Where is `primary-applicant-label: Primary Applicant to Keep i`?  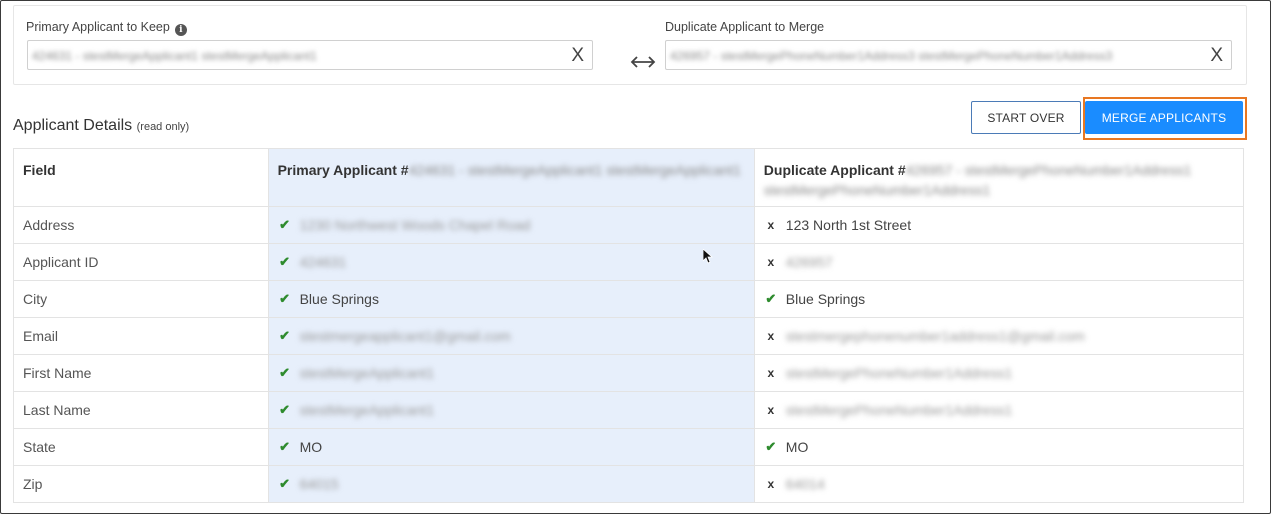
primary-applicant-label: Primary Applicant to Keep i is located at coordinates (106, 28).